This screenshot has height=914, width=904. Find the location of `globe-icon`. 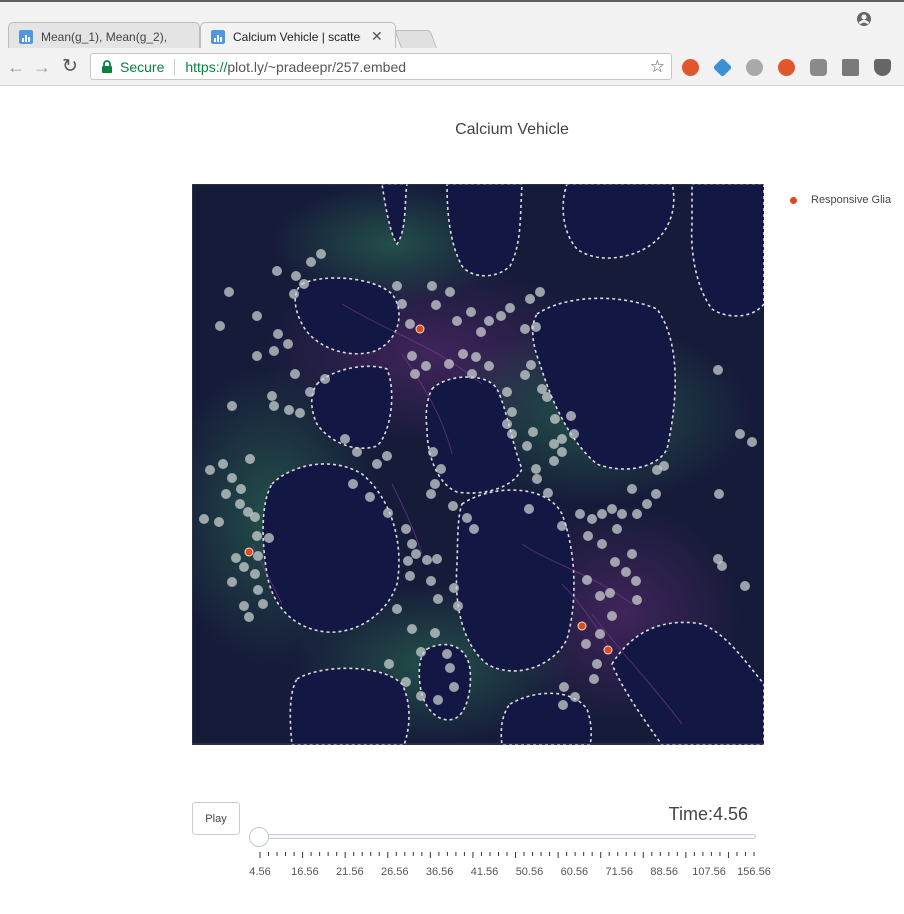

globe-icon is located at coordinates (754, 67).